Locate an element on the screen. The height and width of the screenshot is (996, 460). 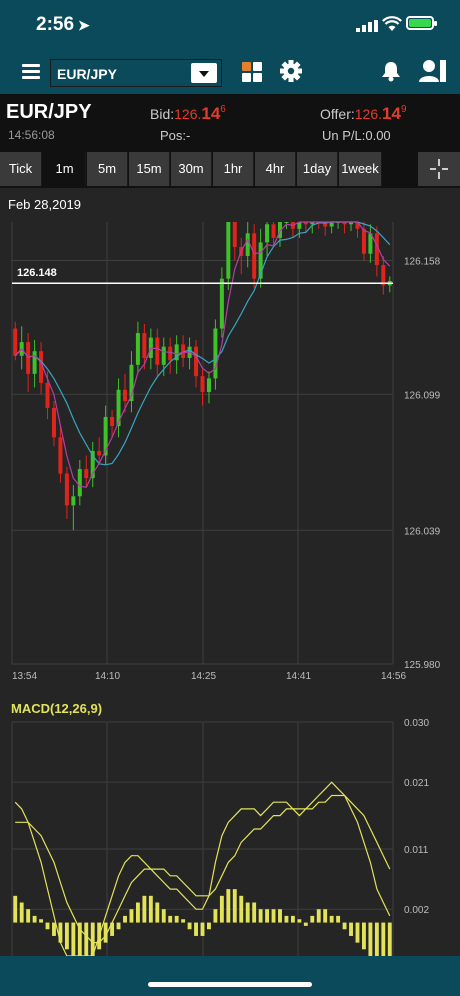
tab-1hr: 1hr is located at coordinates (233, 169).